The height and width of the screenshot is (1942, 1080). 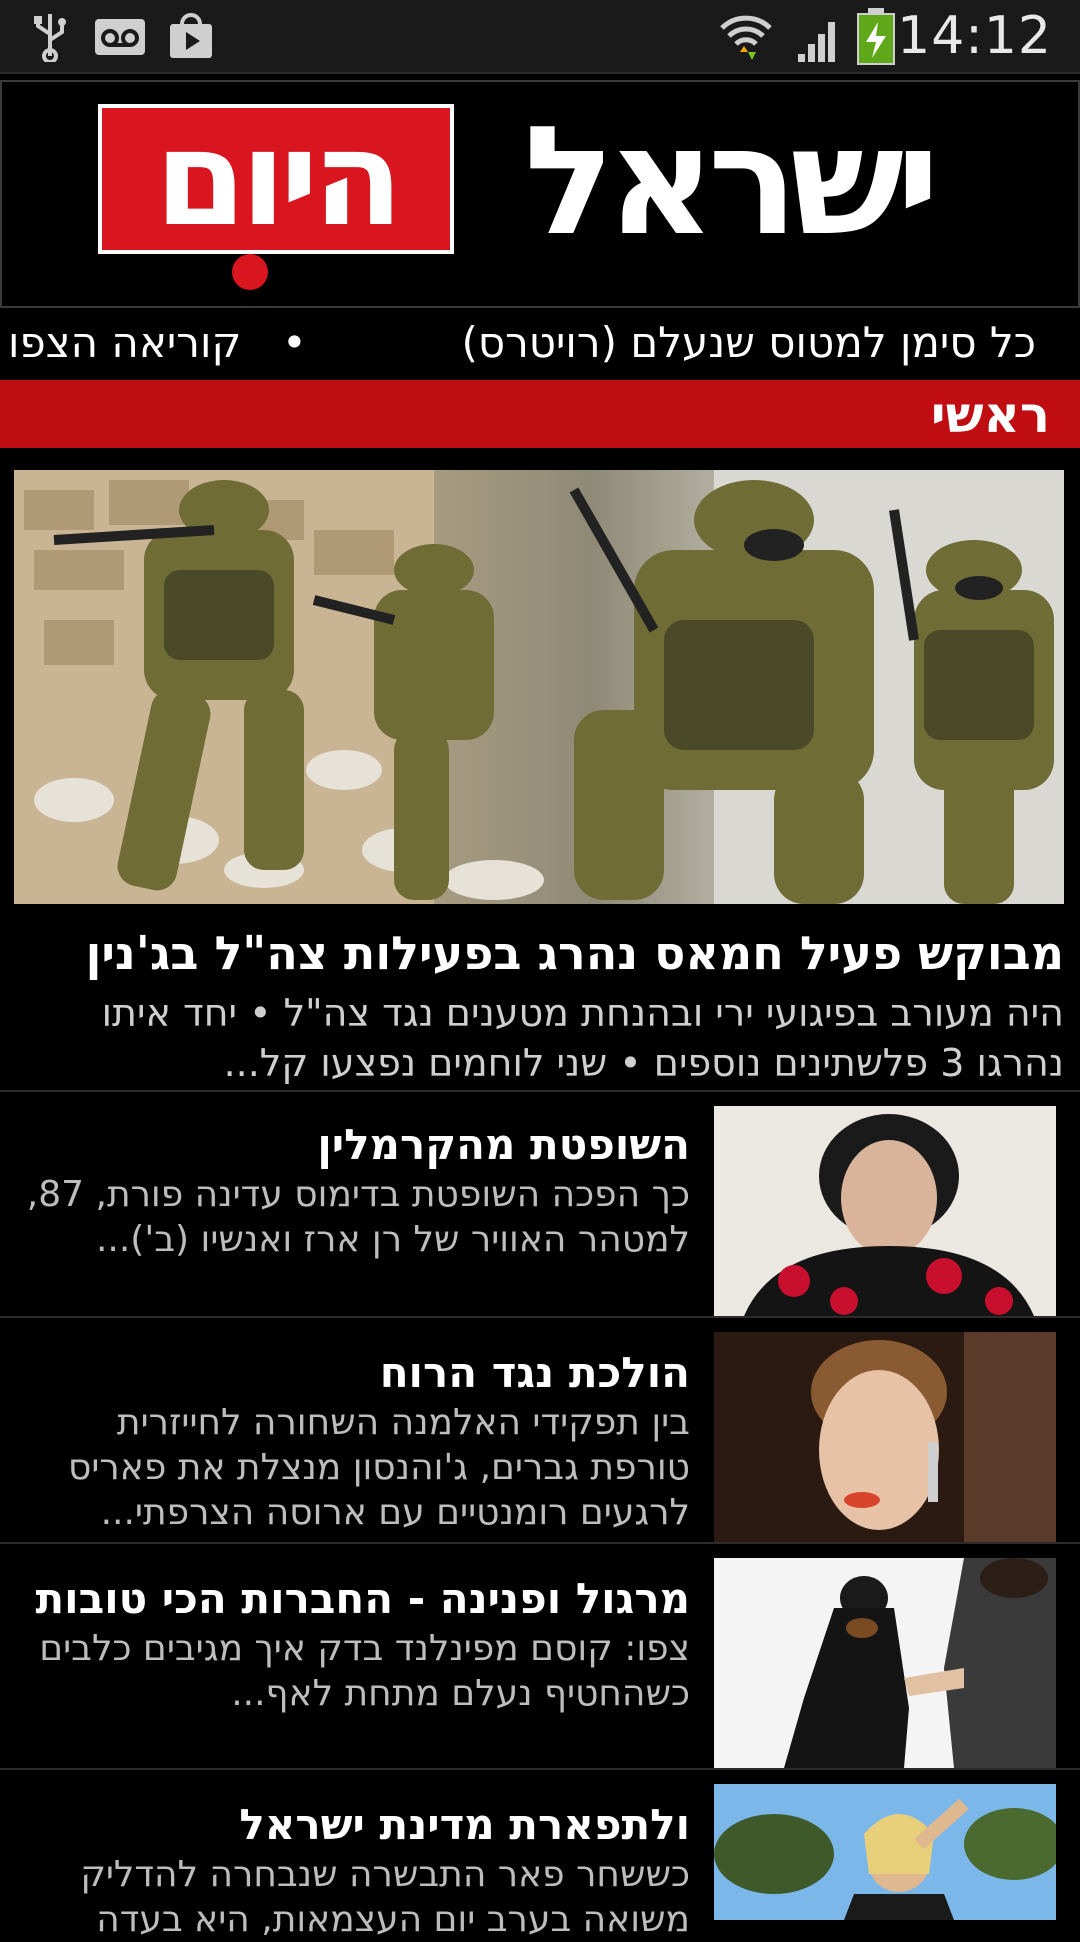 I want to click on ticker-item-1: כל סימן למטוס שנעלם (רויטרס), so click(x=748, y=342).